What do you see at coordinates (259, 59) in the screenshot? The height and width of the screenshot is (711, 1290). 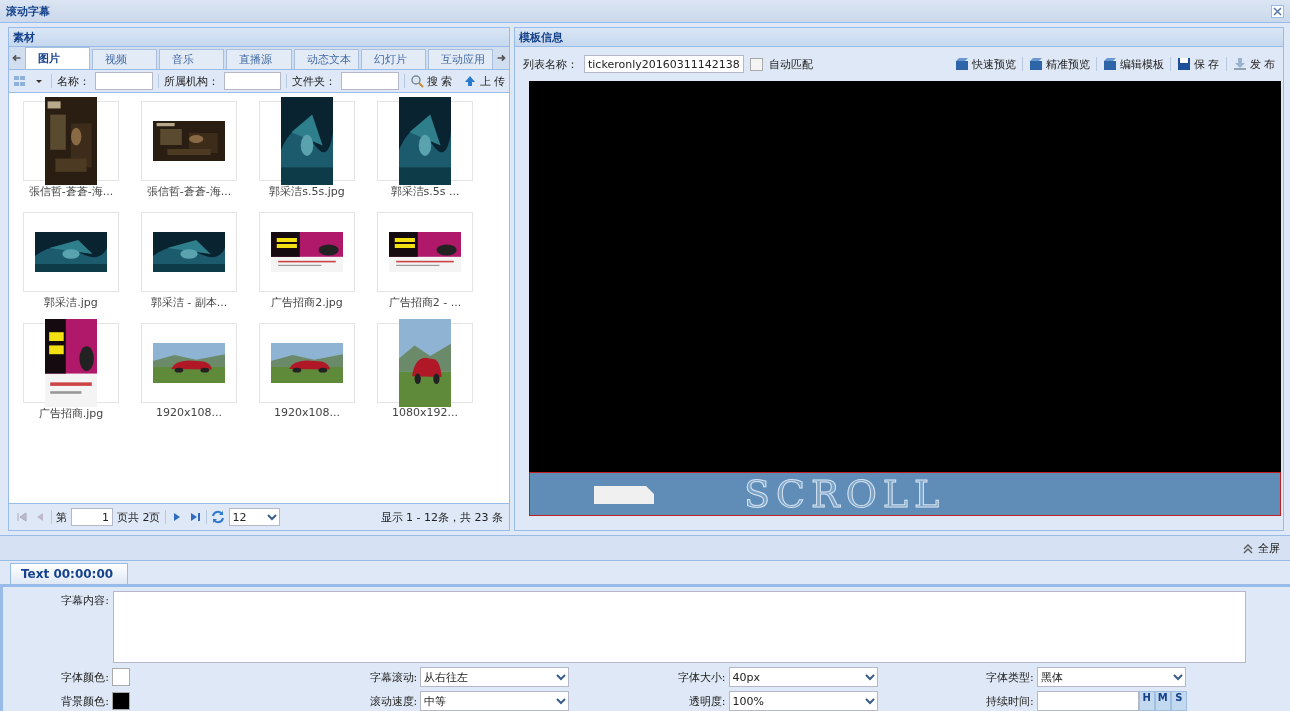 I see `tab: 直播源` at bounding box center [259, 59].